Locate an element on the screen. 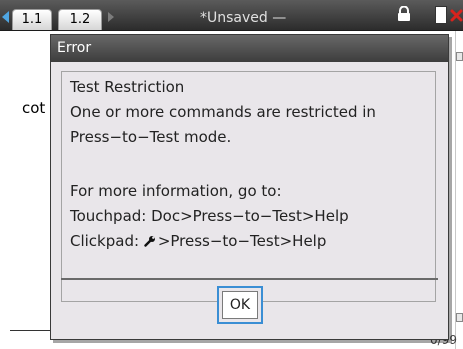  message-line-clickpad: Clickpad: >Press−to−Test>Help is located at coordinates (198, 241).